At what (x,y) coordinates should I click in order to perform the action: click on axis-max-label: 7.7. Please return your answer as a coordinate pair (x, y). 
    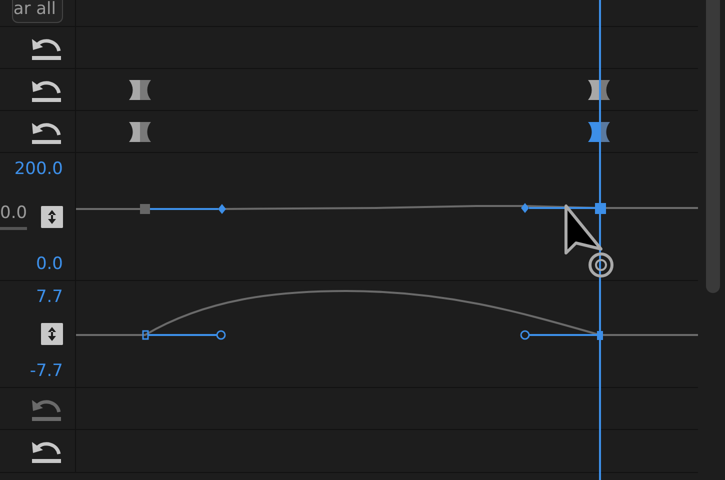
    Looking at the image, I should click on (48, 297).